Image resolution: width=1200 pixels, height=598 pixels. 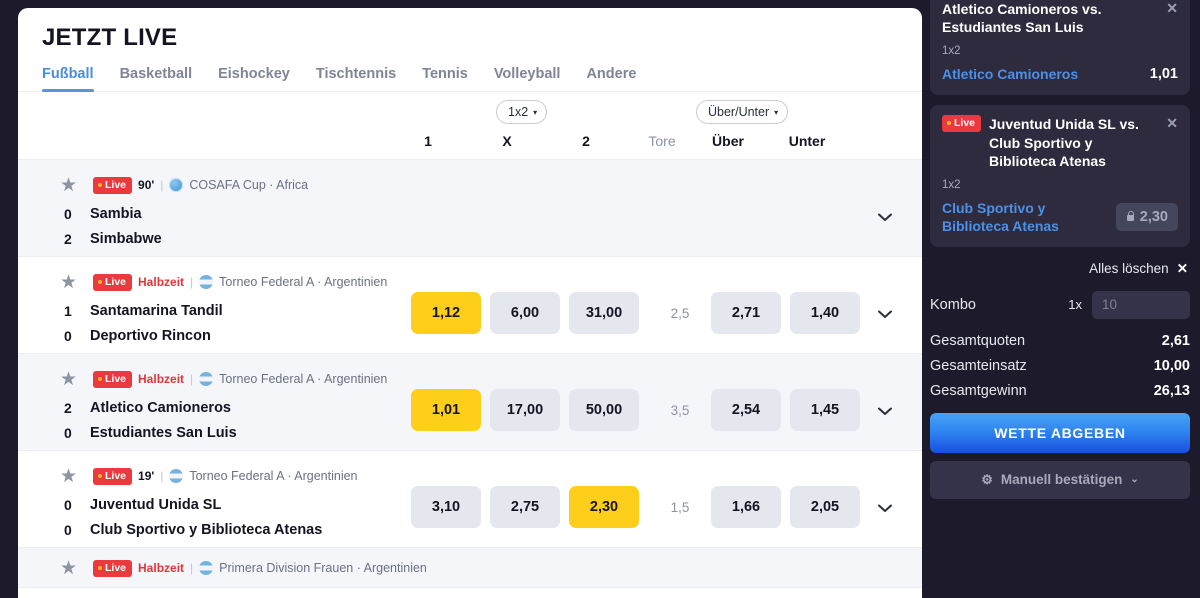 What do you see at coordinates (746, 313) in the screenshot?
I see `odd-button-ueber: 2,71` at bounding box center [746, 313].